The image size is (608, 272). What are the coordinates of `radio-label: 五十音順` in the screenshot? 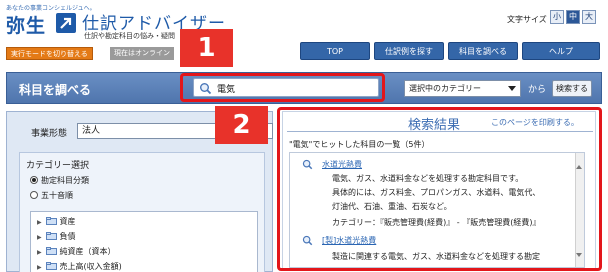 It's located at (57, 195).